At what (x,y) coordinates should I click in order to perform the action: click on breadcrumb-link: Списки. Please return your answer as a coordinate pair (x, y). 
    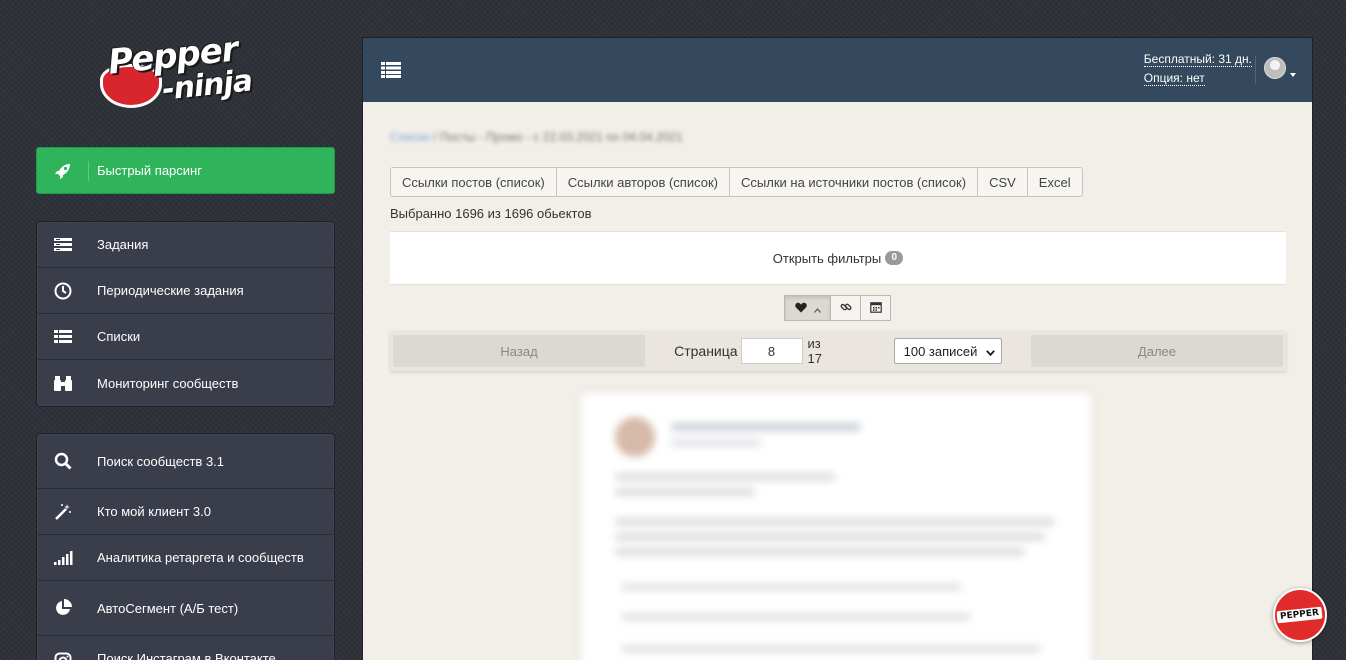
    Looking at the image, I should click on (410, 137).